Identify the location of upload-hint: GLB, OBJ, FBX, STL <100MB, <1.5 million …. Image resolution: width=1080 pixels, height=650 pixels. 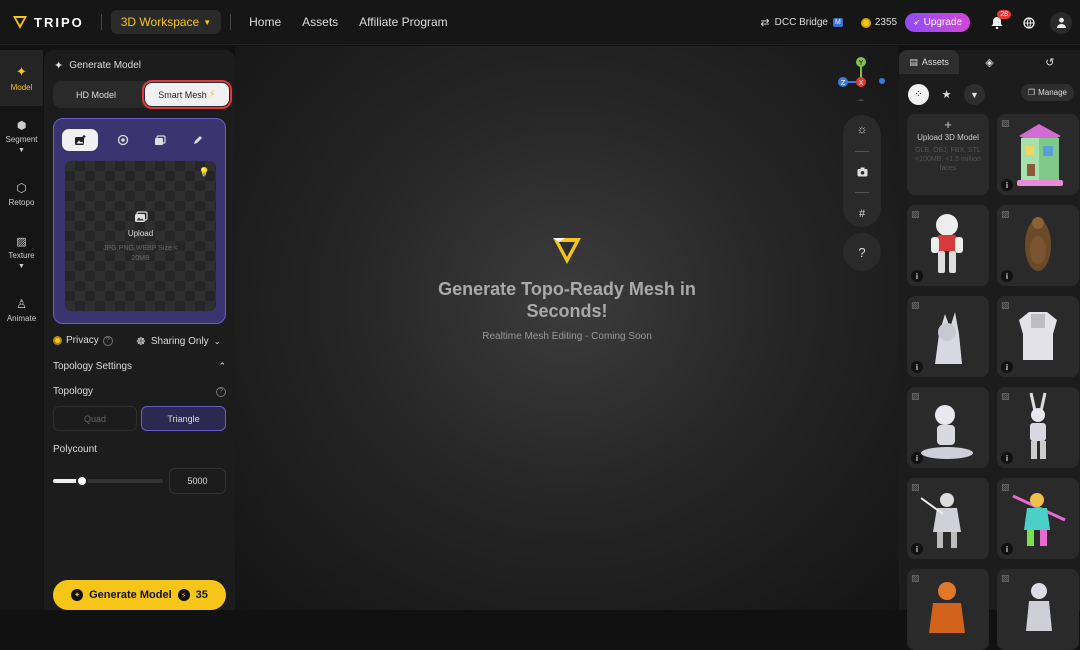
(948, 159).